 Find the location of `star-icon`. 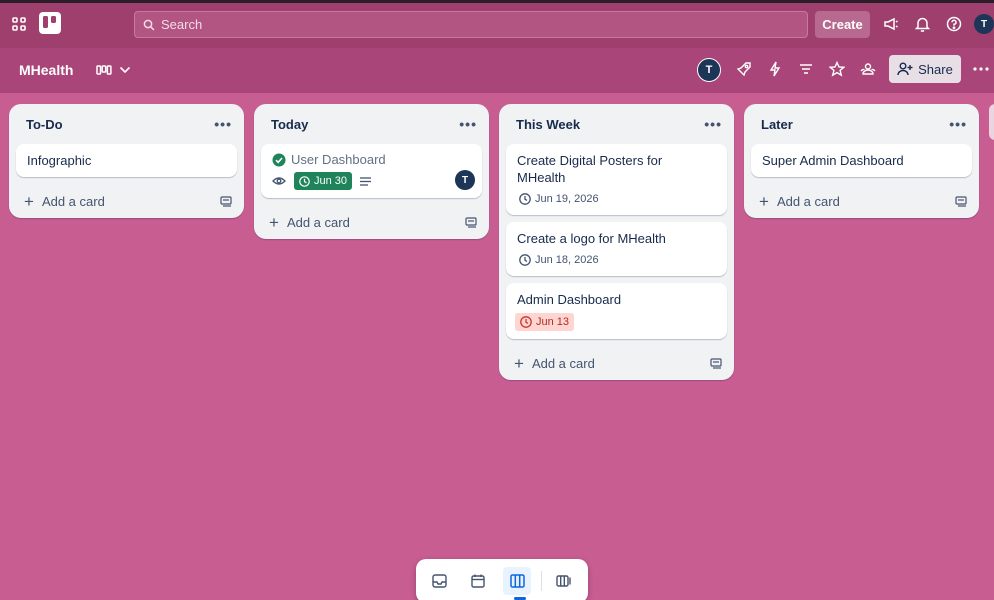

star-icon is located at coordinates (837, 69).